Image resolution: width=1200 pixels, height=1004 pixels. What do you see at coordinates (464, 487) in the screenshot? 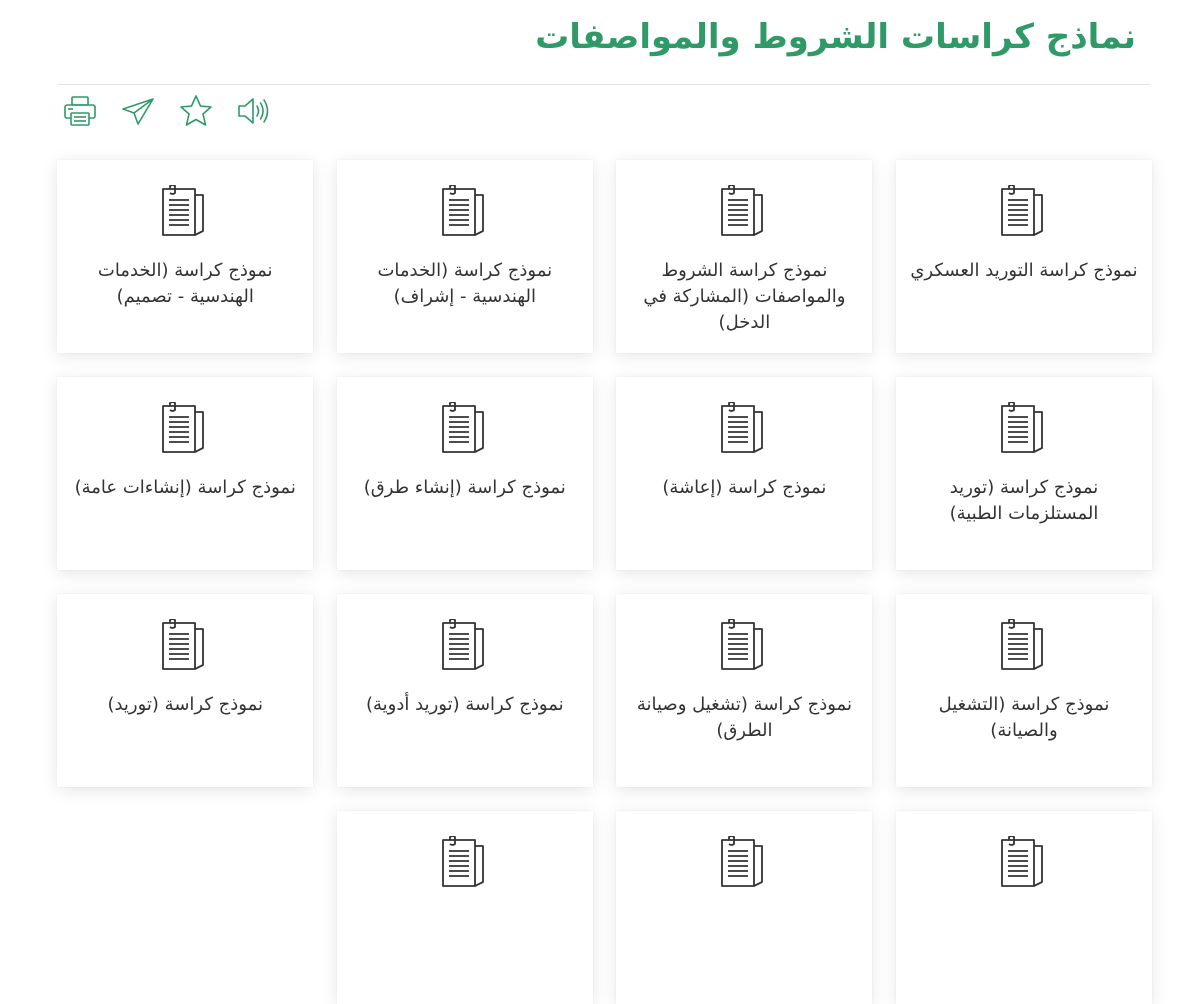
I see `document-card-label: نموذج كراسة (إنشاء طرق)` at bounding box center [464, 487].